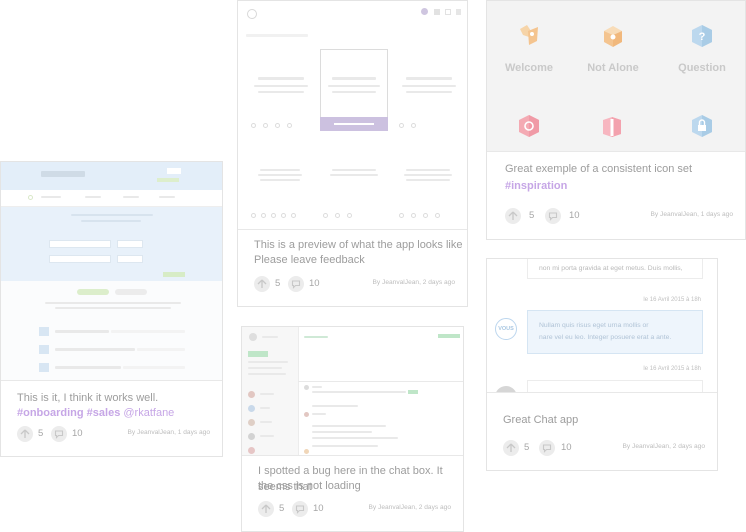  I want to click on dashboard-list-track, so click(148, 331).